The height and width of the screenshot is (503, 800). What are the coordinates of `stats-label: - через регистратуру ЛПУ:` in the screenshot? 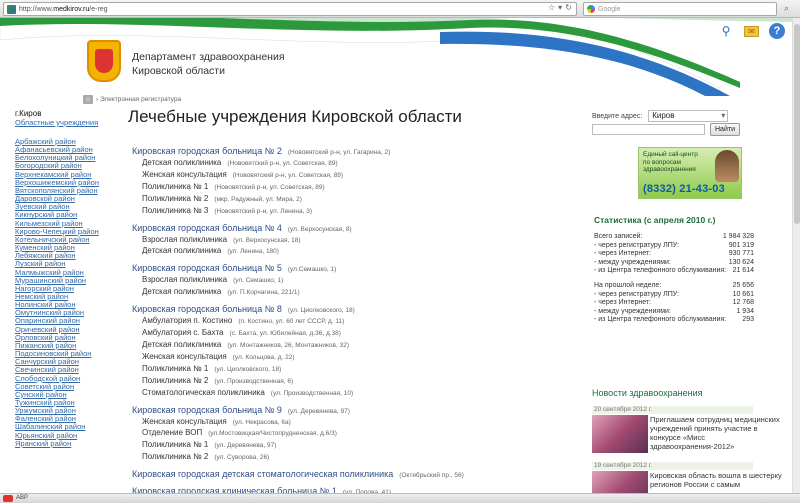 It's located at (637, 294).